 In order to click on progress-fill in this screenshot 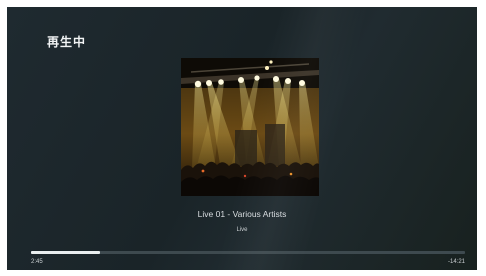, I will do `click(66, 252)`.